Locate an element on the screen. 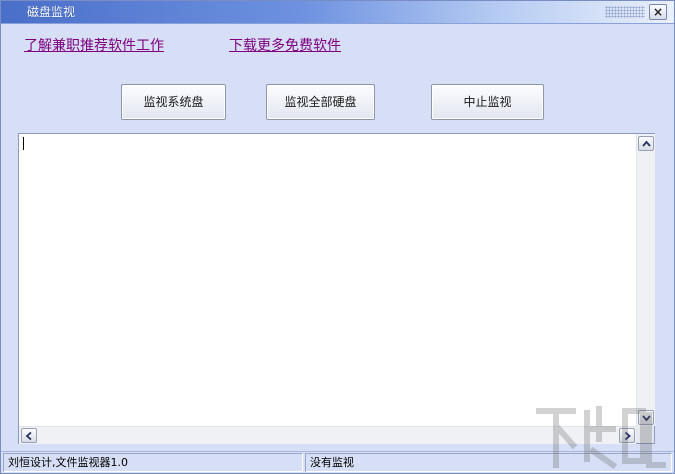  download-more-link: 下载更多免费软件 is located at coordinates (285, 46).